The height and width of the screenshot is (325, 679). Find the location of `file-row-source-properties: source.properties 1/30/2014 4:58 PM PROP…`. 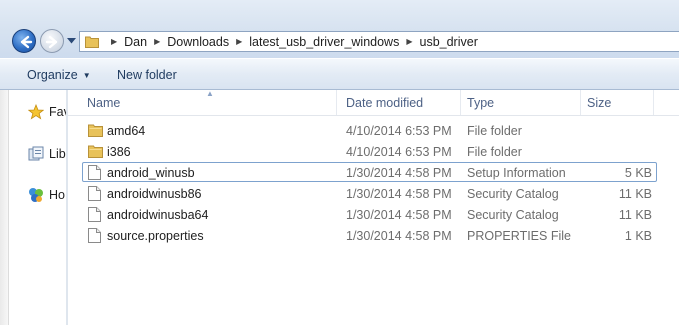

file-row-source-properties: source.properties 1/30/2014 4:58 PM PROP… is located at coordinates (369, 235).